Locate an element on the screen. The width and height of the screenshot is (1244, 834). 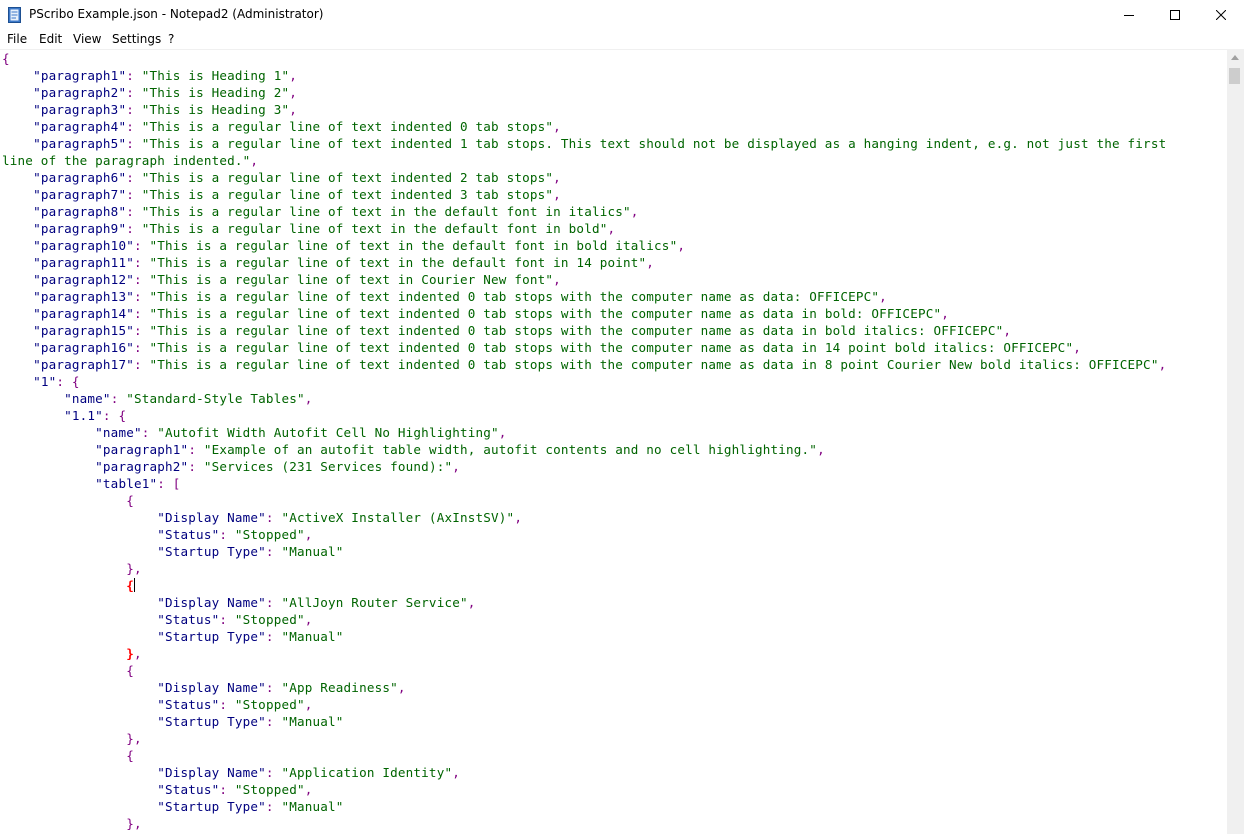
json-punct: : { is located at coordinates (68, 381).